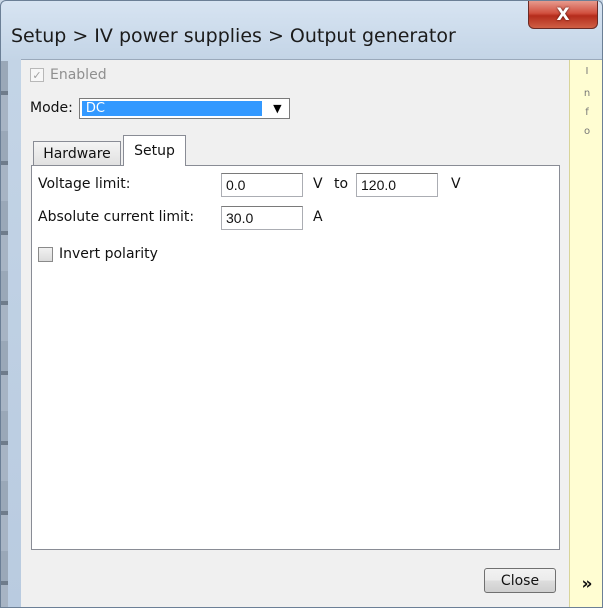  Describe the element at coordinates (397, 185) in the screenshot. I see `voltage-max-input` at that location.